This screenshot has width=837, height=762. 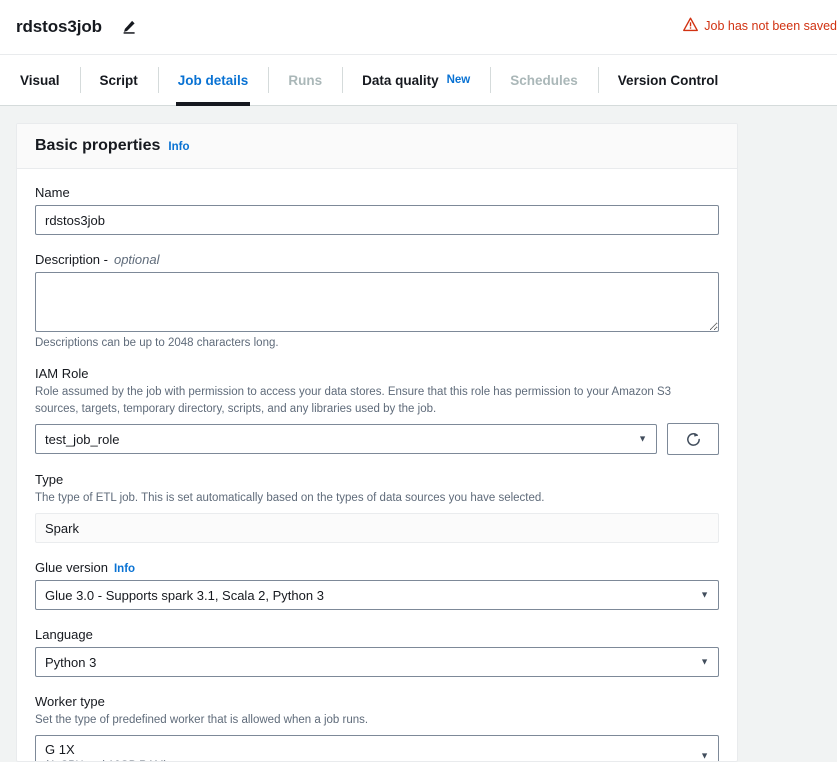 I want to click on field-name: Name, so click(x=377, y=210).